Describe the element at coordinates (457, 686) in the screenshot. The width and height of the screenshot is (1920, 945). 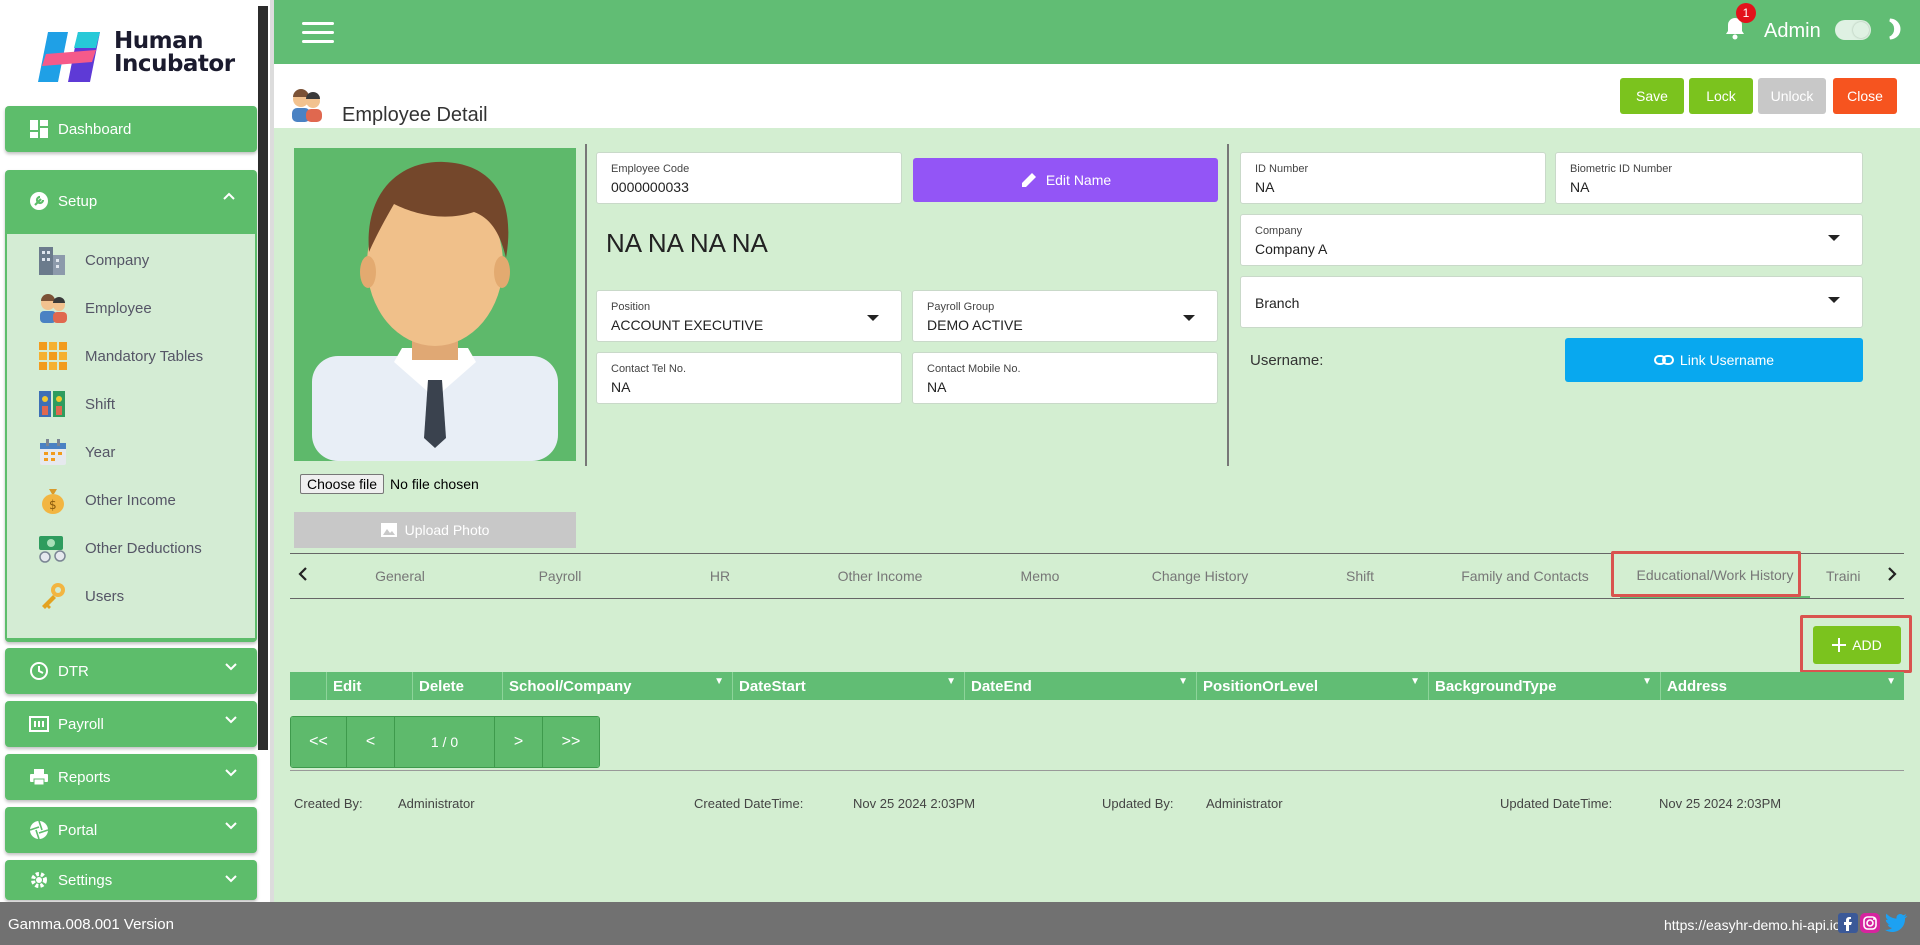
I see `column-header-delete: Delete` at that location.